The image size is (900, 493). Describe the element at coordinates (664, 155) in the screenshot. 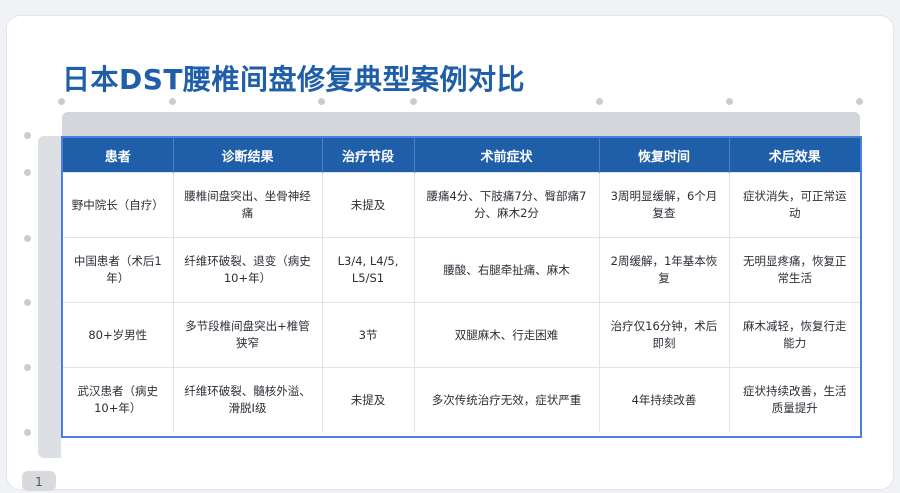

I see `column-header-recovery-time: 恢复时间` at that location.